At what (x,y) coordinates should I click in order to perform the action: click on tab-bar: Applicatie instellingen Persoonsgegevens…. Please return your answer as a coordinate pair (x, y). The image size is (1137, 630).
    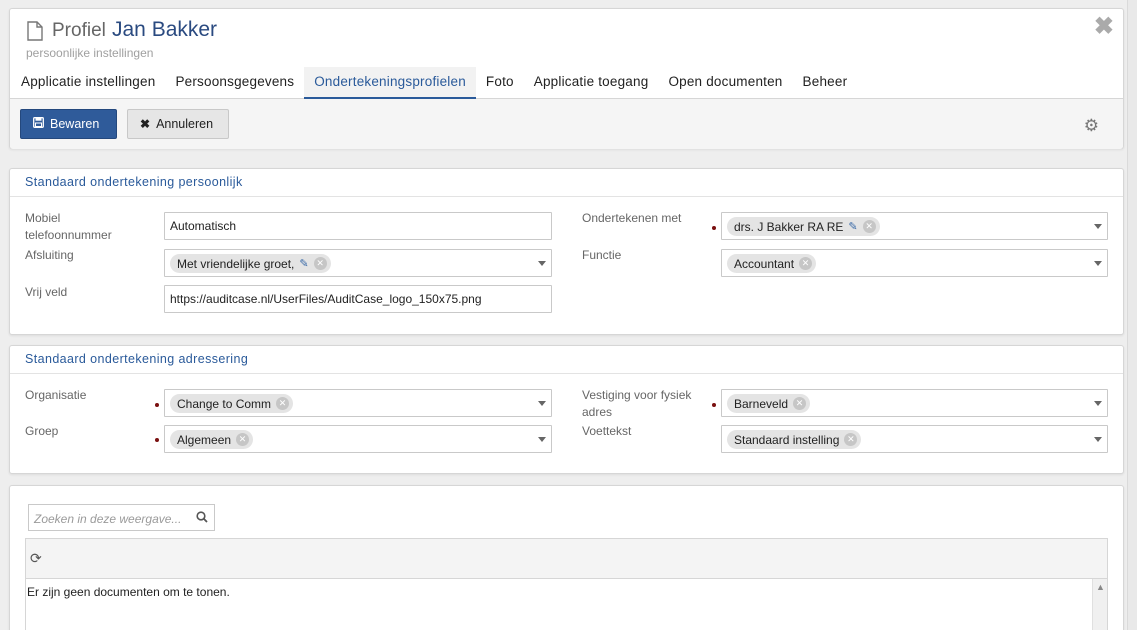
    Looking at the image, I should click on (566, 83).